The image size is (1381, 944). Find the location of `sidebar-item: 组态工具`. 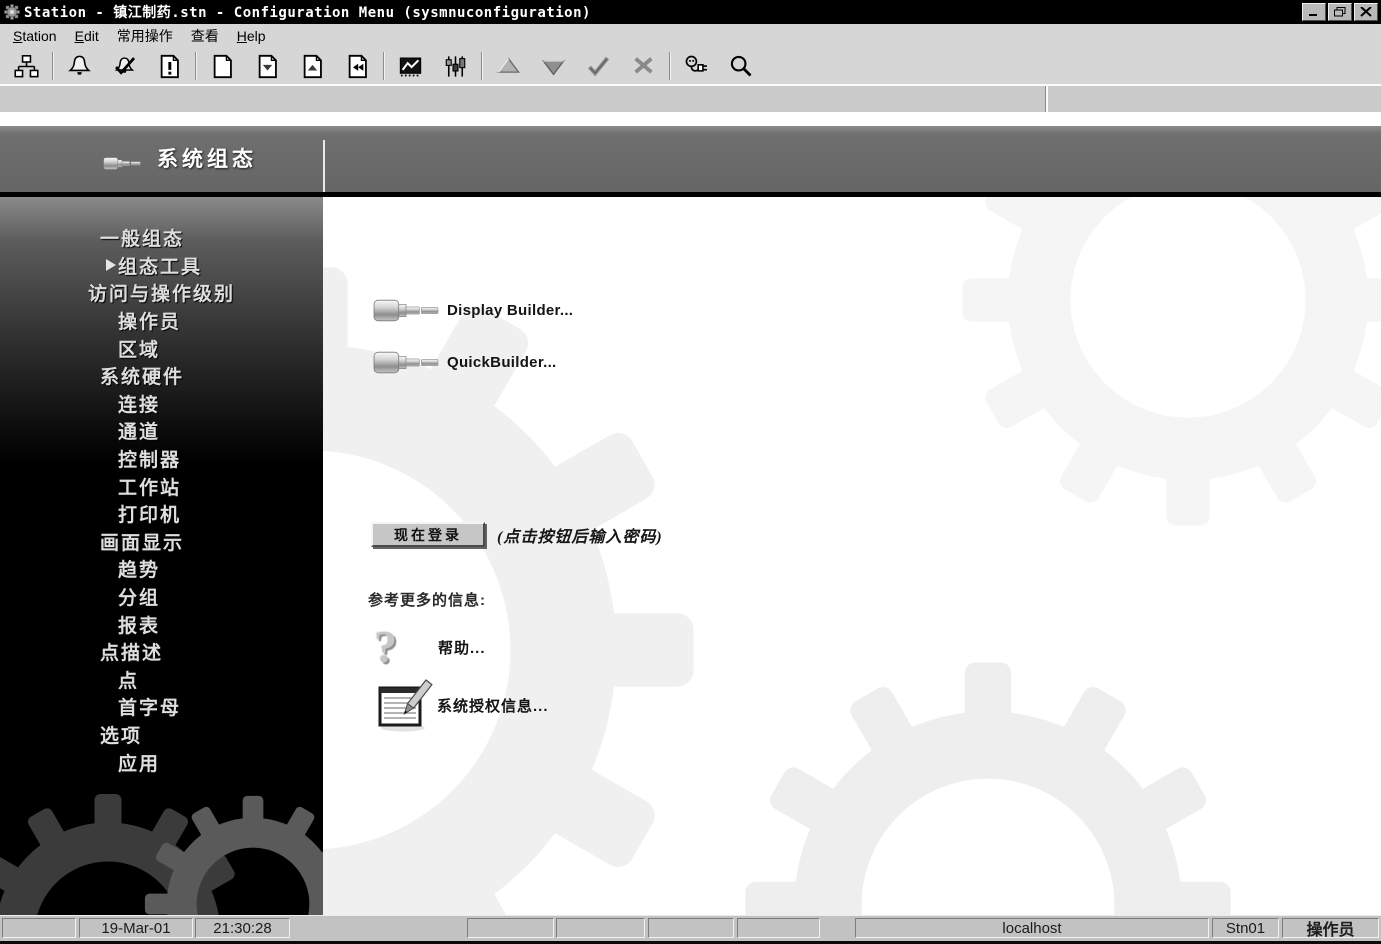

sidebar-item: 组态工具 is located at coordinates (161, 266).